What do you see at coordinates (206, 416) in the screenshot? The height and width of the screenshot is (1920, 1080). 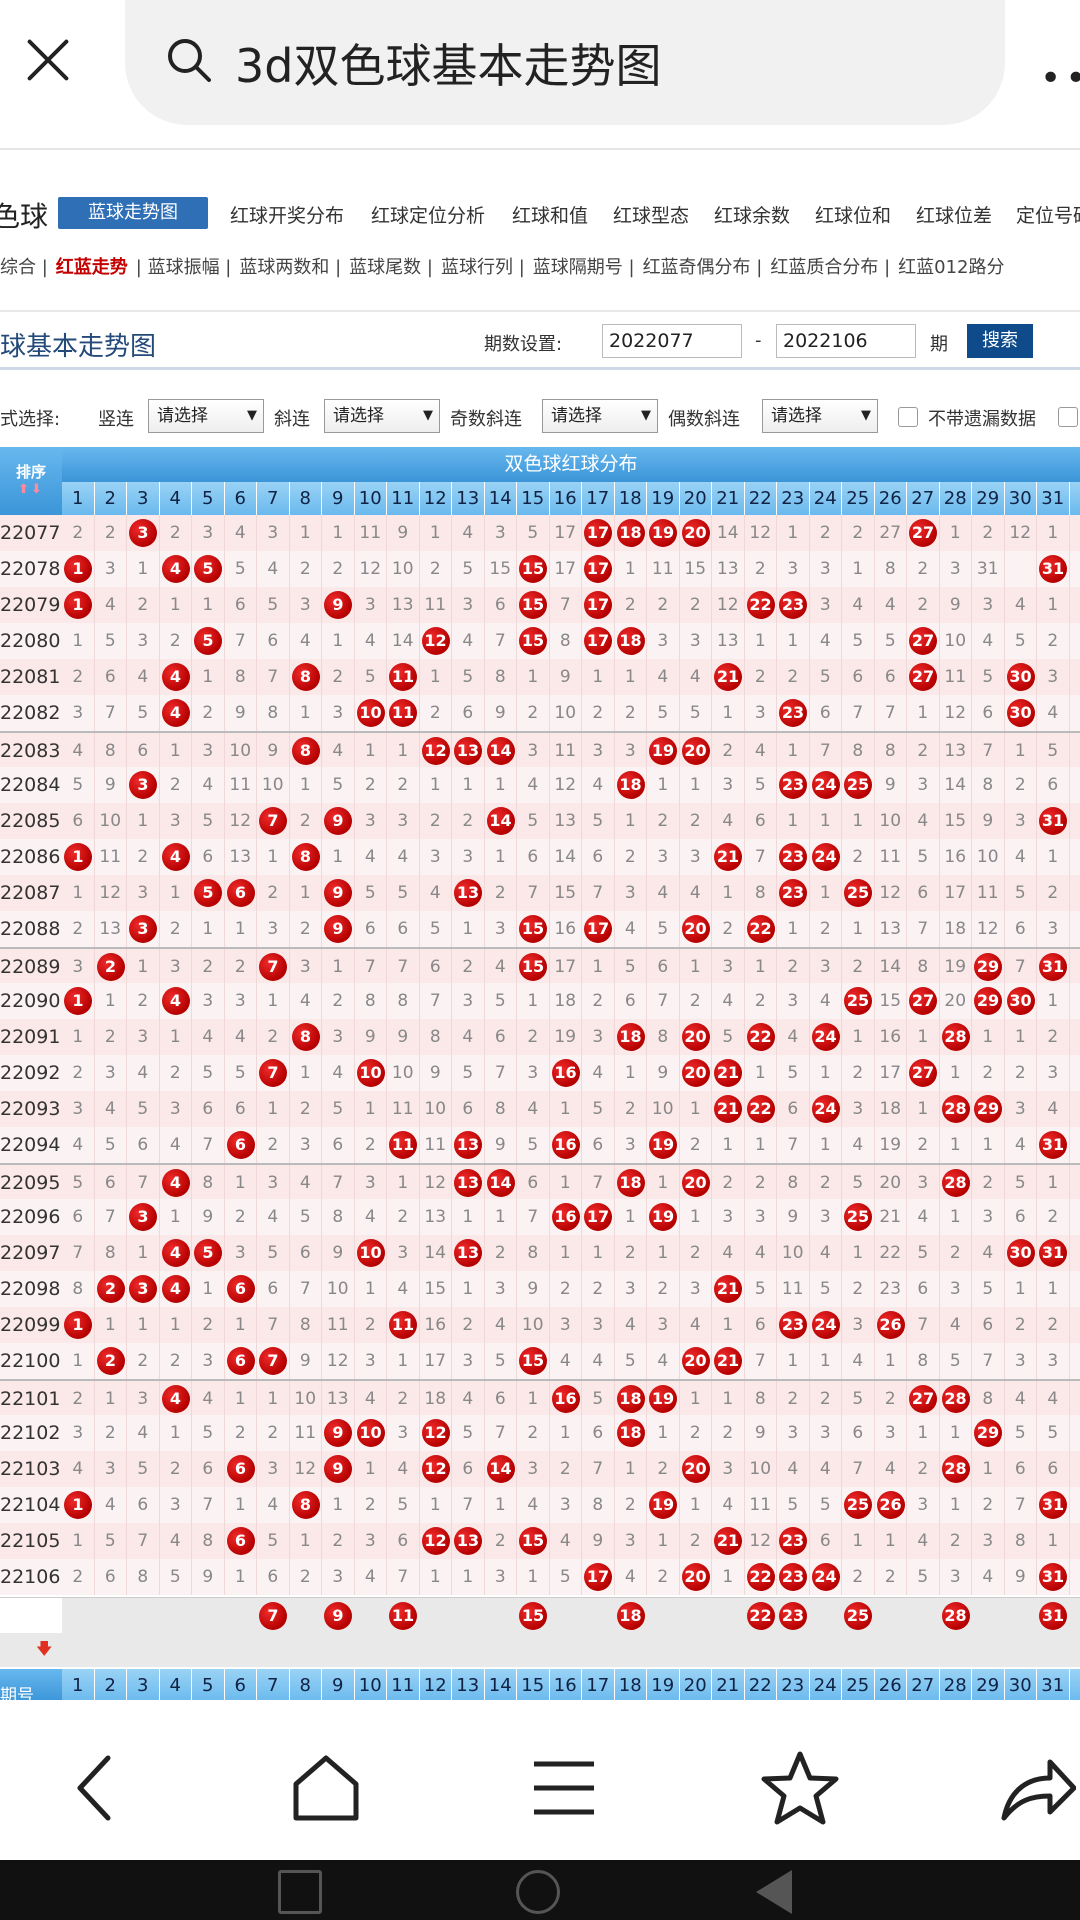 I see `vertical-select: 请选择` at bounding box center [206, 416].